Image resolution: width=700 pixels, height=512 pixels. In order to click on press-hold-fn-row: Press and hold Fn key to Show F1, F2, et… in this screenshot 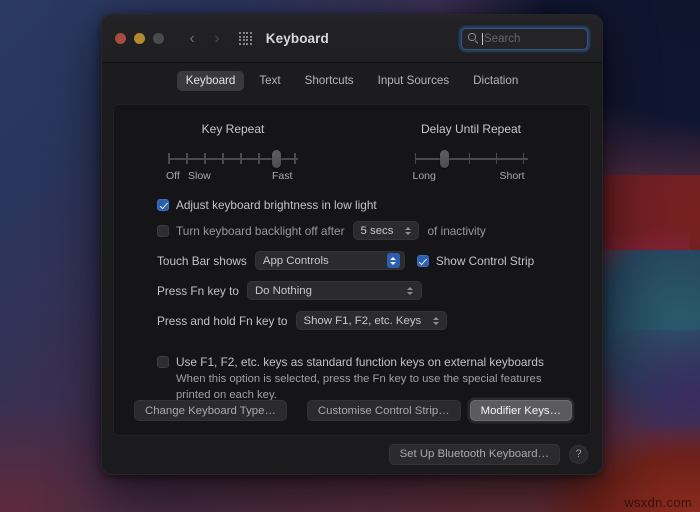, I will do `click(373, 320)`.